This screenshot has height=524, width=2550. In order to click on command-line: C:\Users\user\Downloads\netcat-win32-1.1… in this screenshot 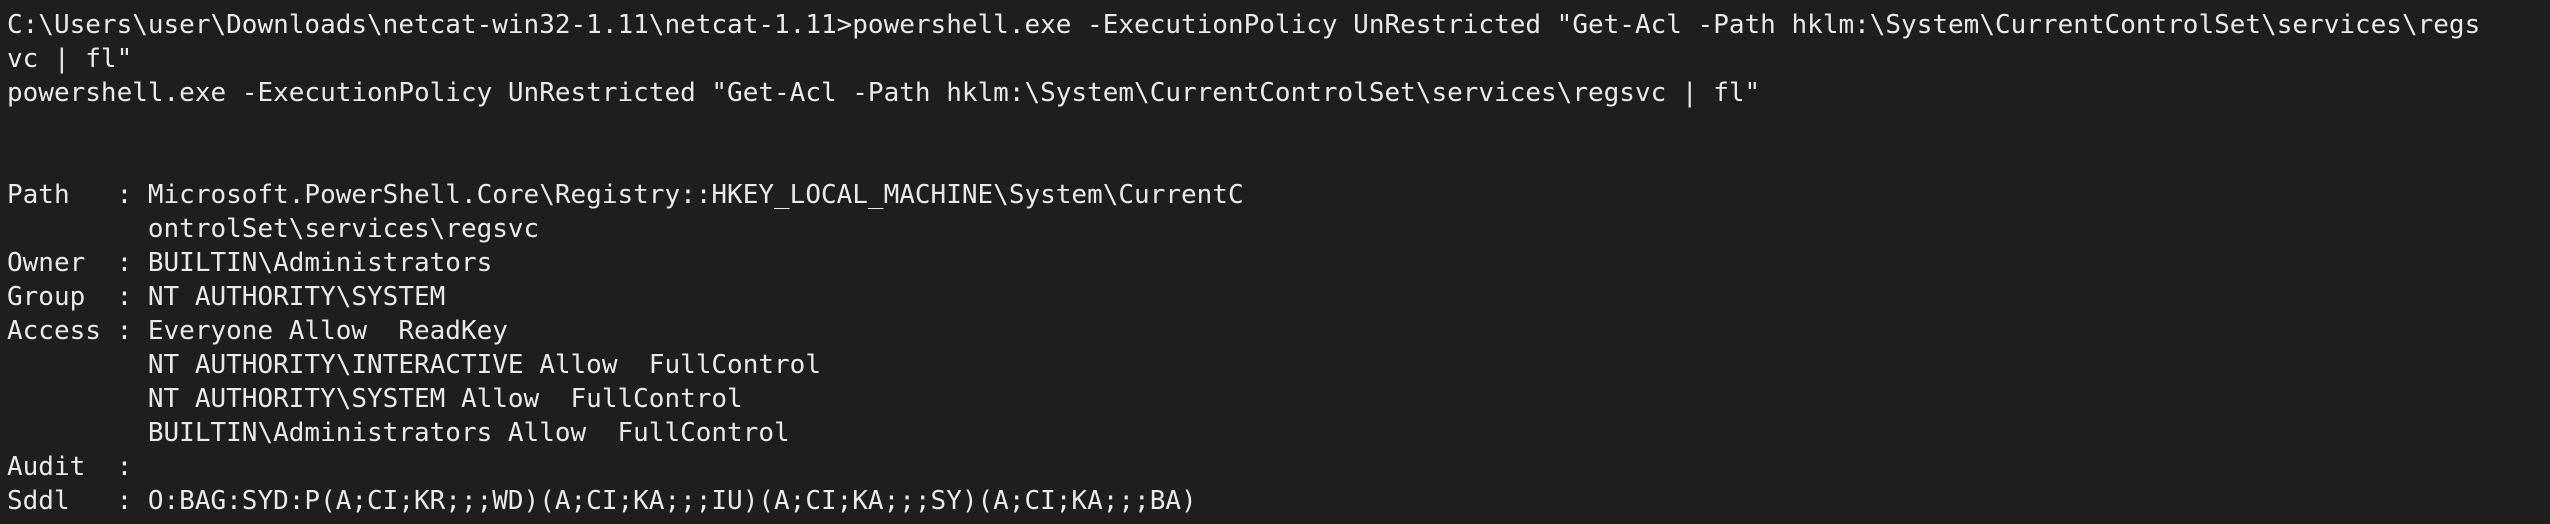, I will do `click(1244, 25)`.